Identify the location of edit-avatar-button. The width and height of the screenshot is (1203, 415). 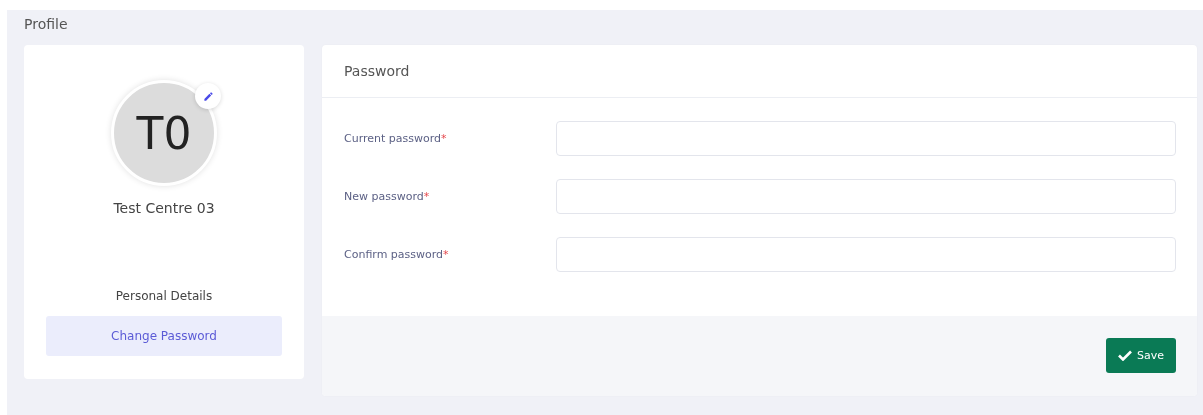
(208, 96).